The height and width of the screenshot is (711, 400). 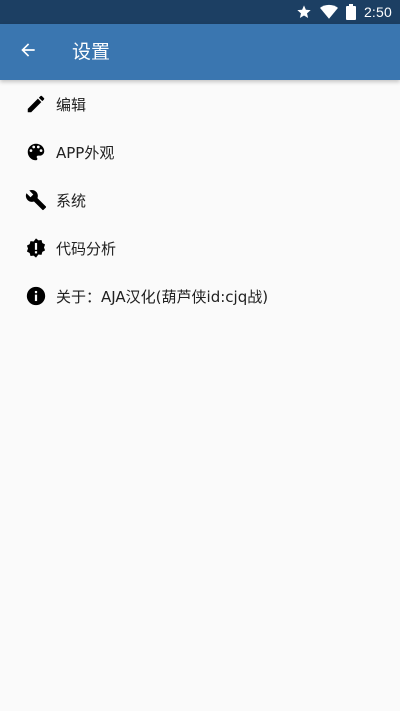 I want to click on menu-item-label: 编辑, so click(x=71, y=104).